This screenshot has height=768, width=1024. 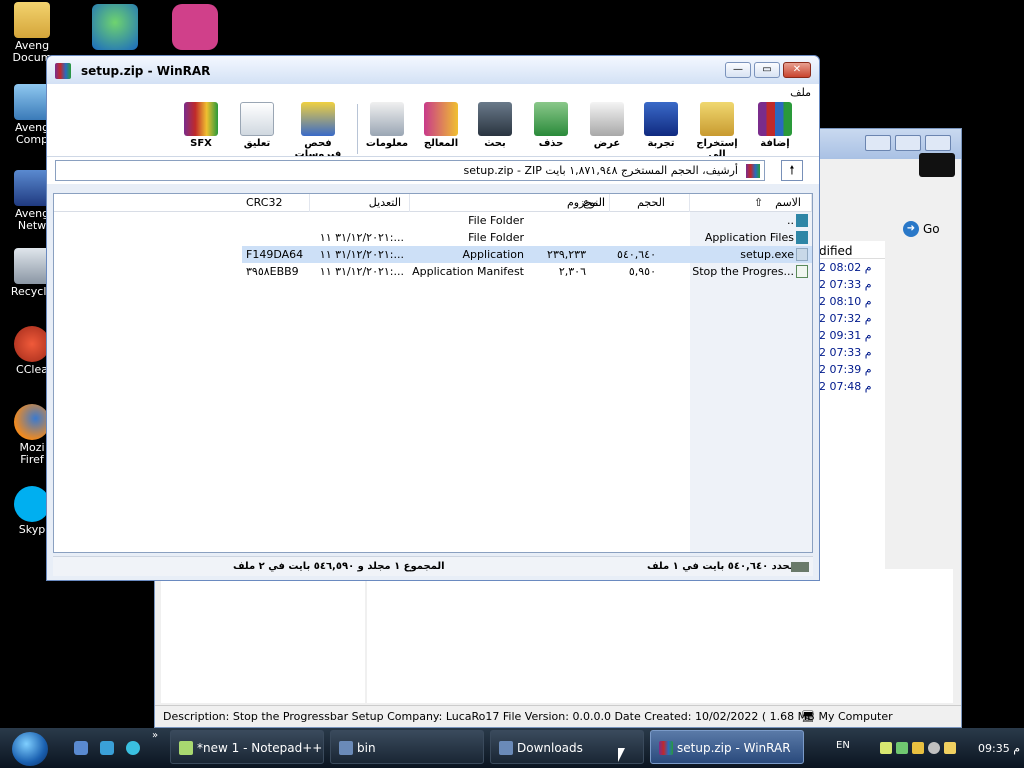 I want to click on toolbar-sfx-button: SFX, so click(x=201, y=125).